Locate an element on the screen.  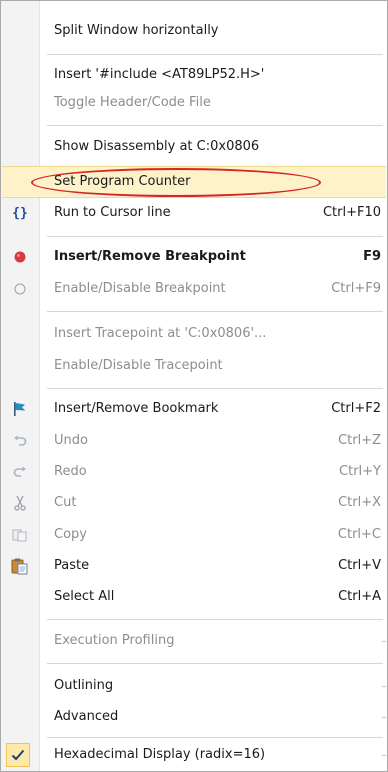
menu-item-enable-disable-breakpoint: Enable/Disable Breakpoint Ctrl+F9 is located at coordinates (194, 289).